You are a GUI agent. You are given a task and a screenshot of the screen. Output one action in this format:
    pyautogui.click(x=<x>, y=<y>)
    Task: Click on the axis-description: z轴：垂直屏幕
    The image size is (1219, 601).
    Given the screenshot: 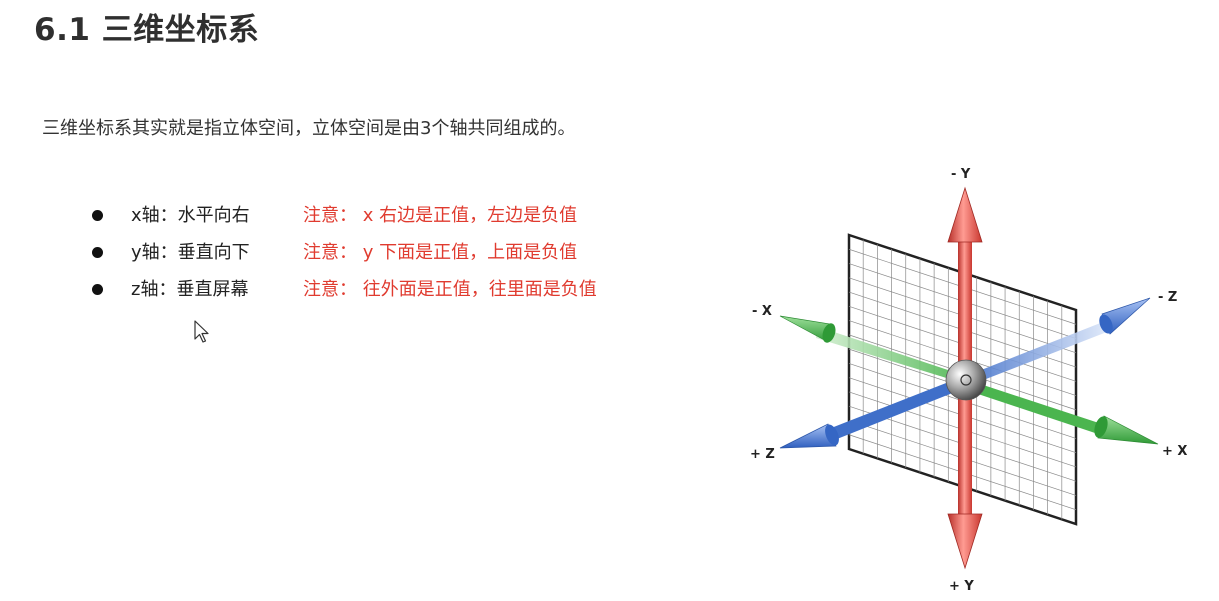 What is the action you would take?
    pyautogui.click(x=190, y=289)
    